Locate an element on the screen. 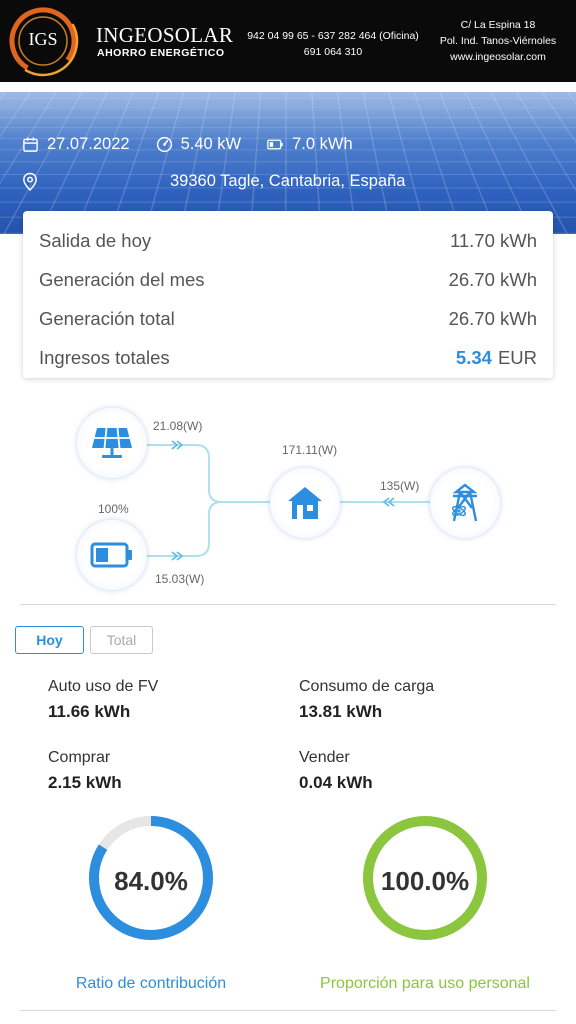 This screenshot has width=576, height=1024. battery-capacity: 7.0 kWh is located at coordinates (322, 144).